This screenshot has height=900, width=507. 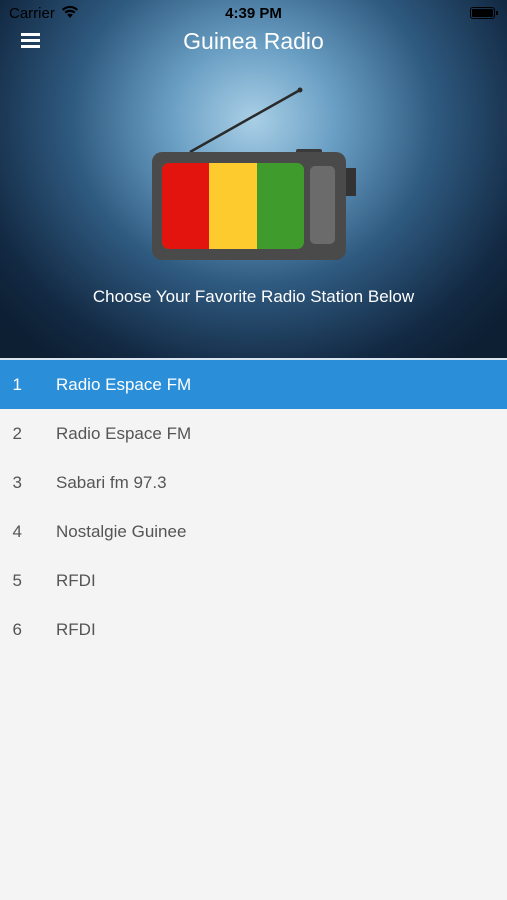 What do you see at coordinates (17, 629) in the screenshot?
I see `station-number: 6` at bounding box center [17, 629].